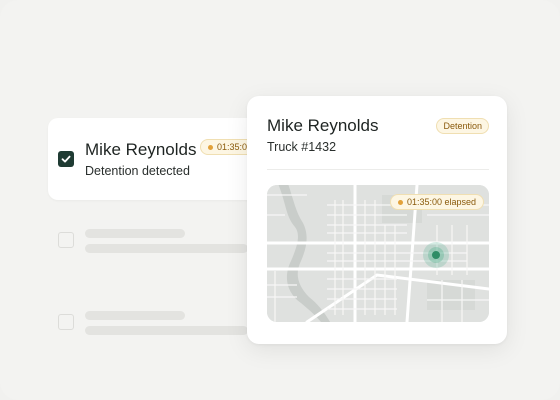 The height and width of the screenshot is (400, 560). I want to click on detention-status-badge: Detention, so click(462, 126).